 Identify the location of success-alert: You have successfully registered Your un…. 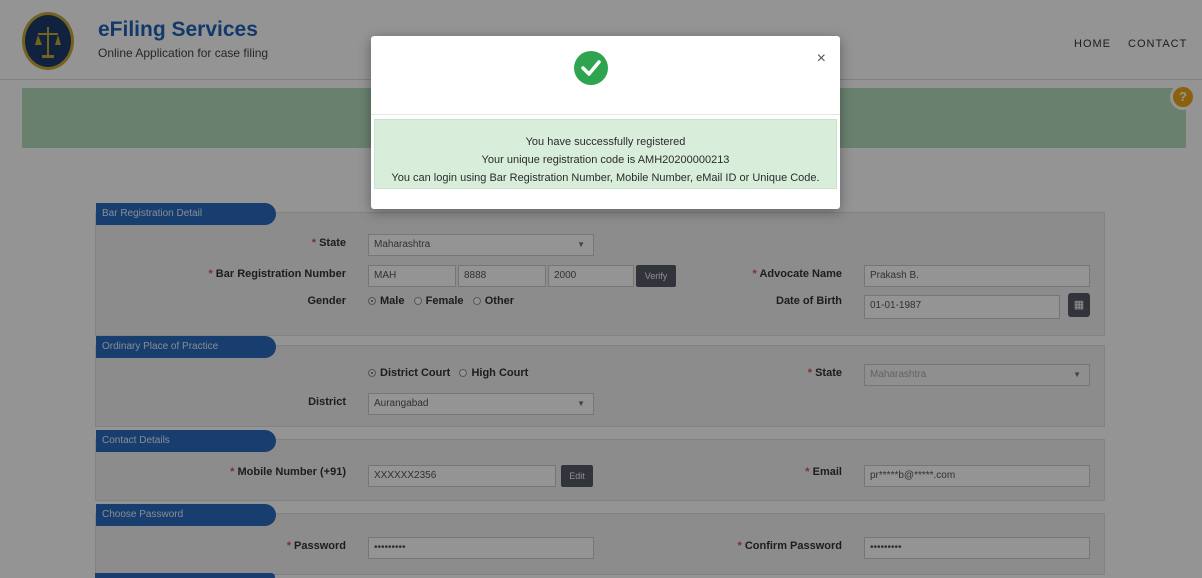
(605, 154).